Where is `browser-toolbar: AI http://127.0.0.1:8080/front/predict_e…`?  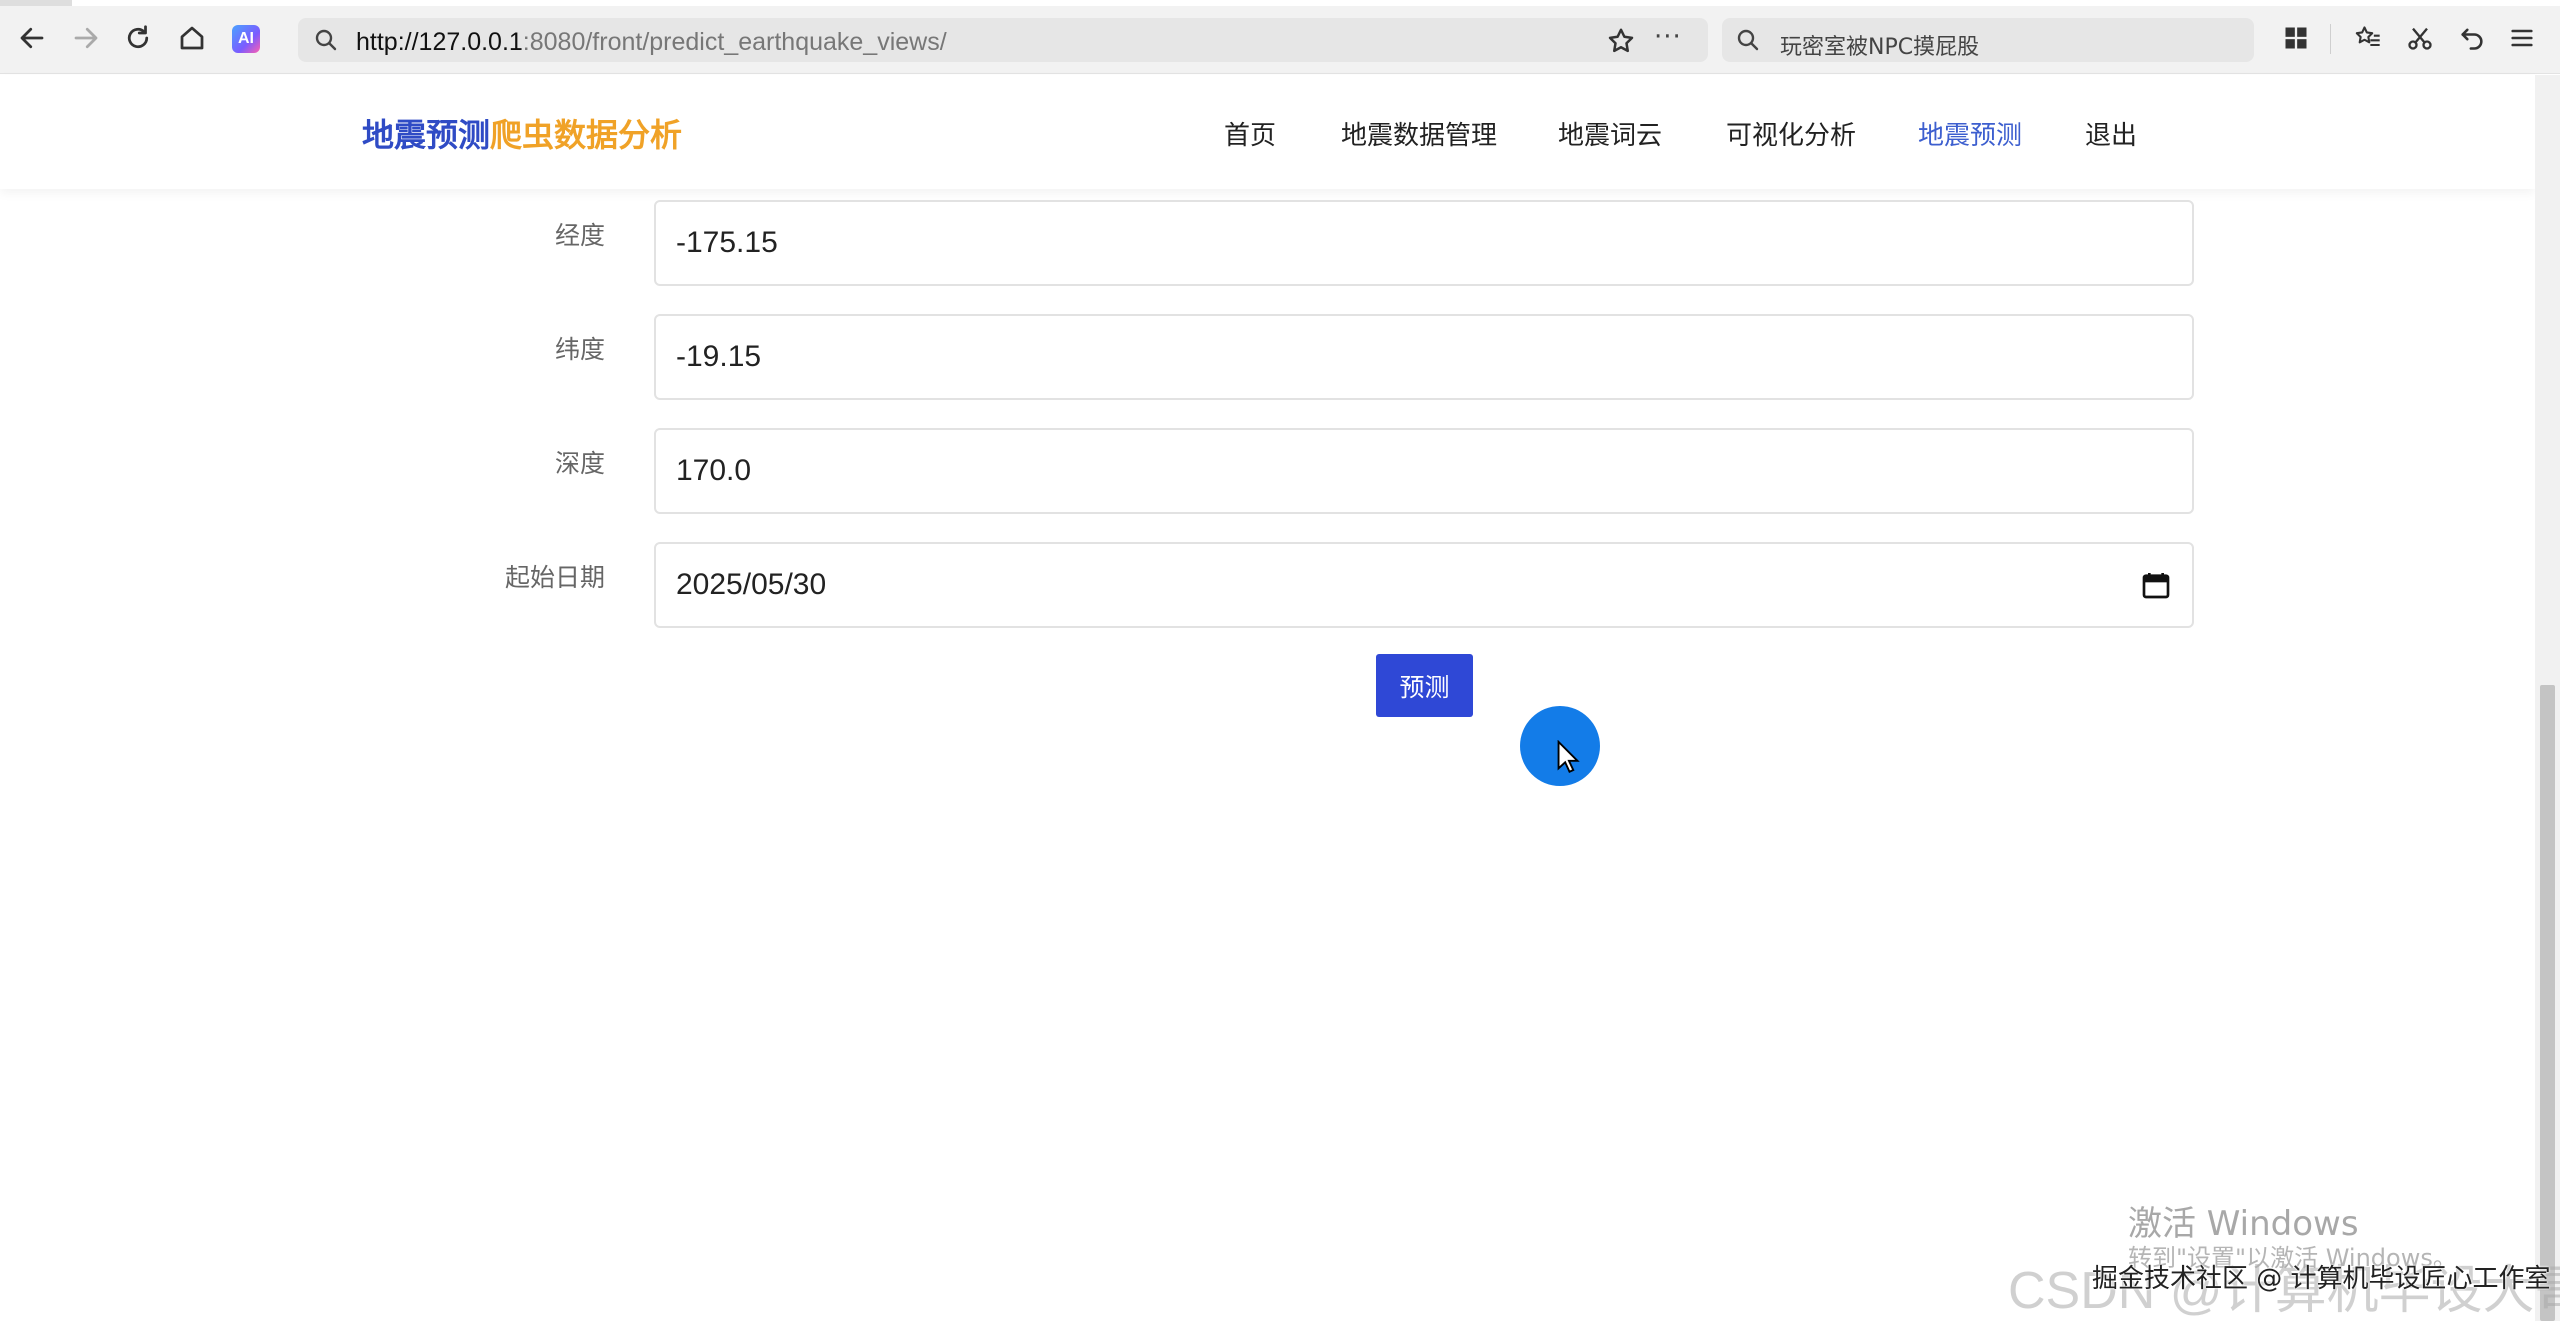 browser-toolbar: AI http://127.0.0.1:8080/front/predict_e… is located at coordinates (1280, 37).